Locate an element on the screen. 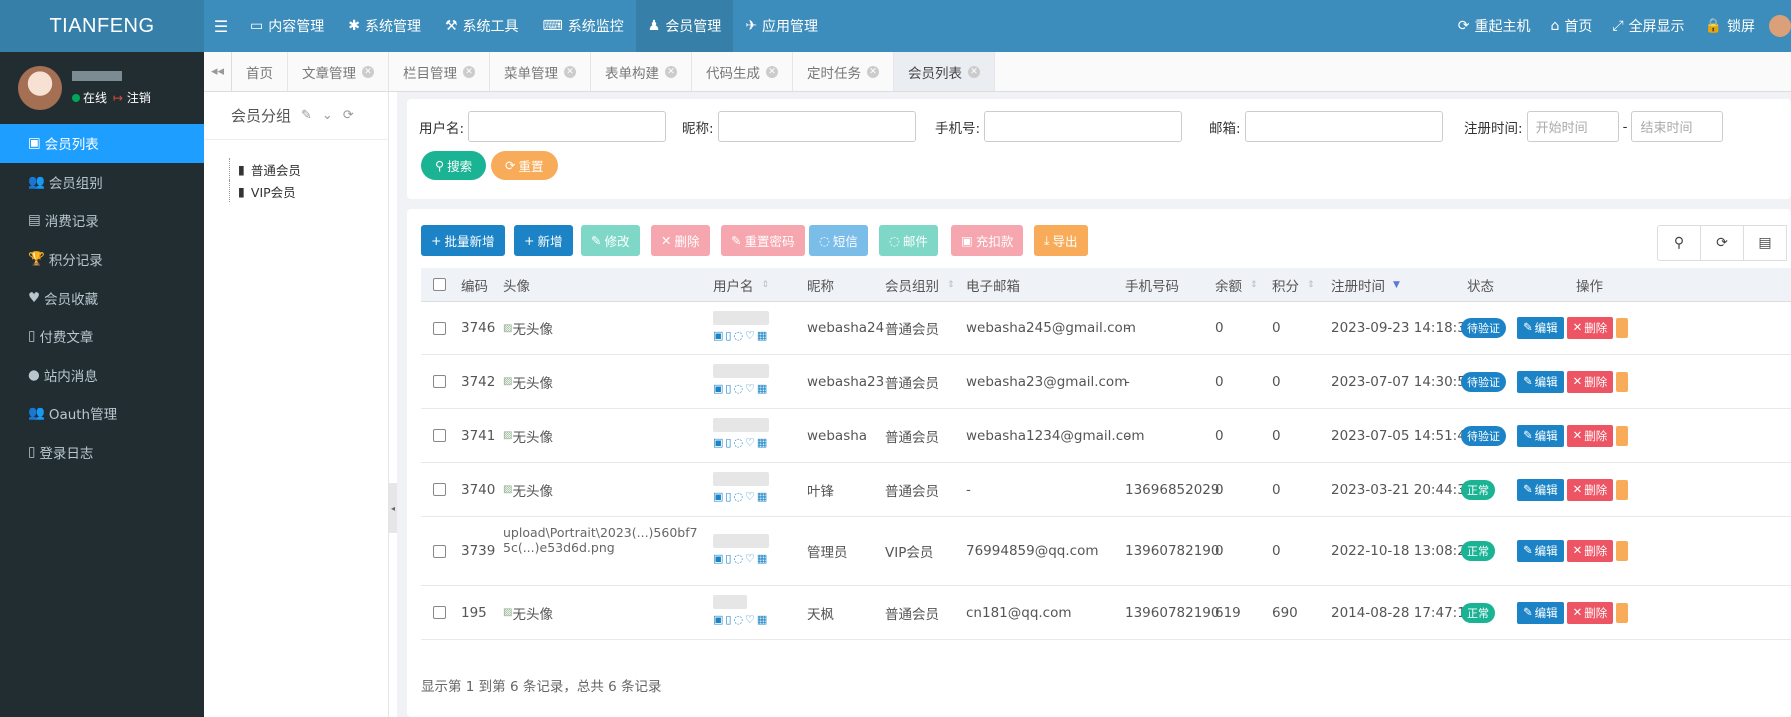  sidebar-item-login-log: ▯ 登录日志 is located at coordinates (102, 452).